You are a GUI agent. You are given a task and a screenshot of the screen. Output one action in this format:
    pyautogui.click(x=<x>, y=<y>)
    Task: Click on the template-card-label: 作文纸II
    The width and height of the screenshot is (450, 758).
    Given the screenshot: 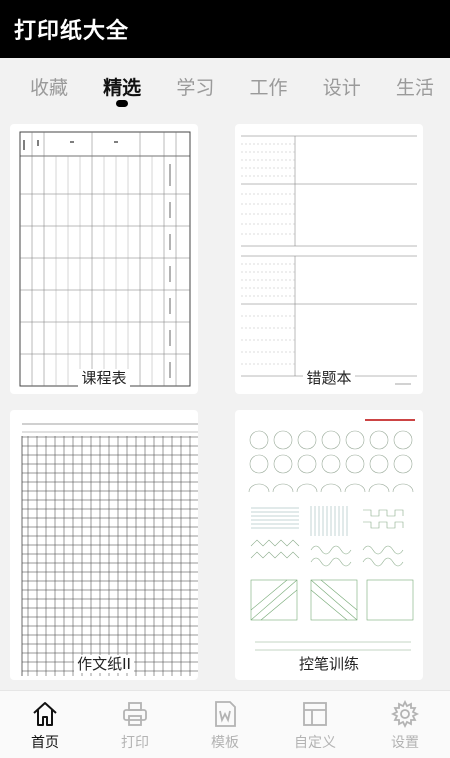 What is the action you would take?
    pyautogui.click(x=104, y=663)
    